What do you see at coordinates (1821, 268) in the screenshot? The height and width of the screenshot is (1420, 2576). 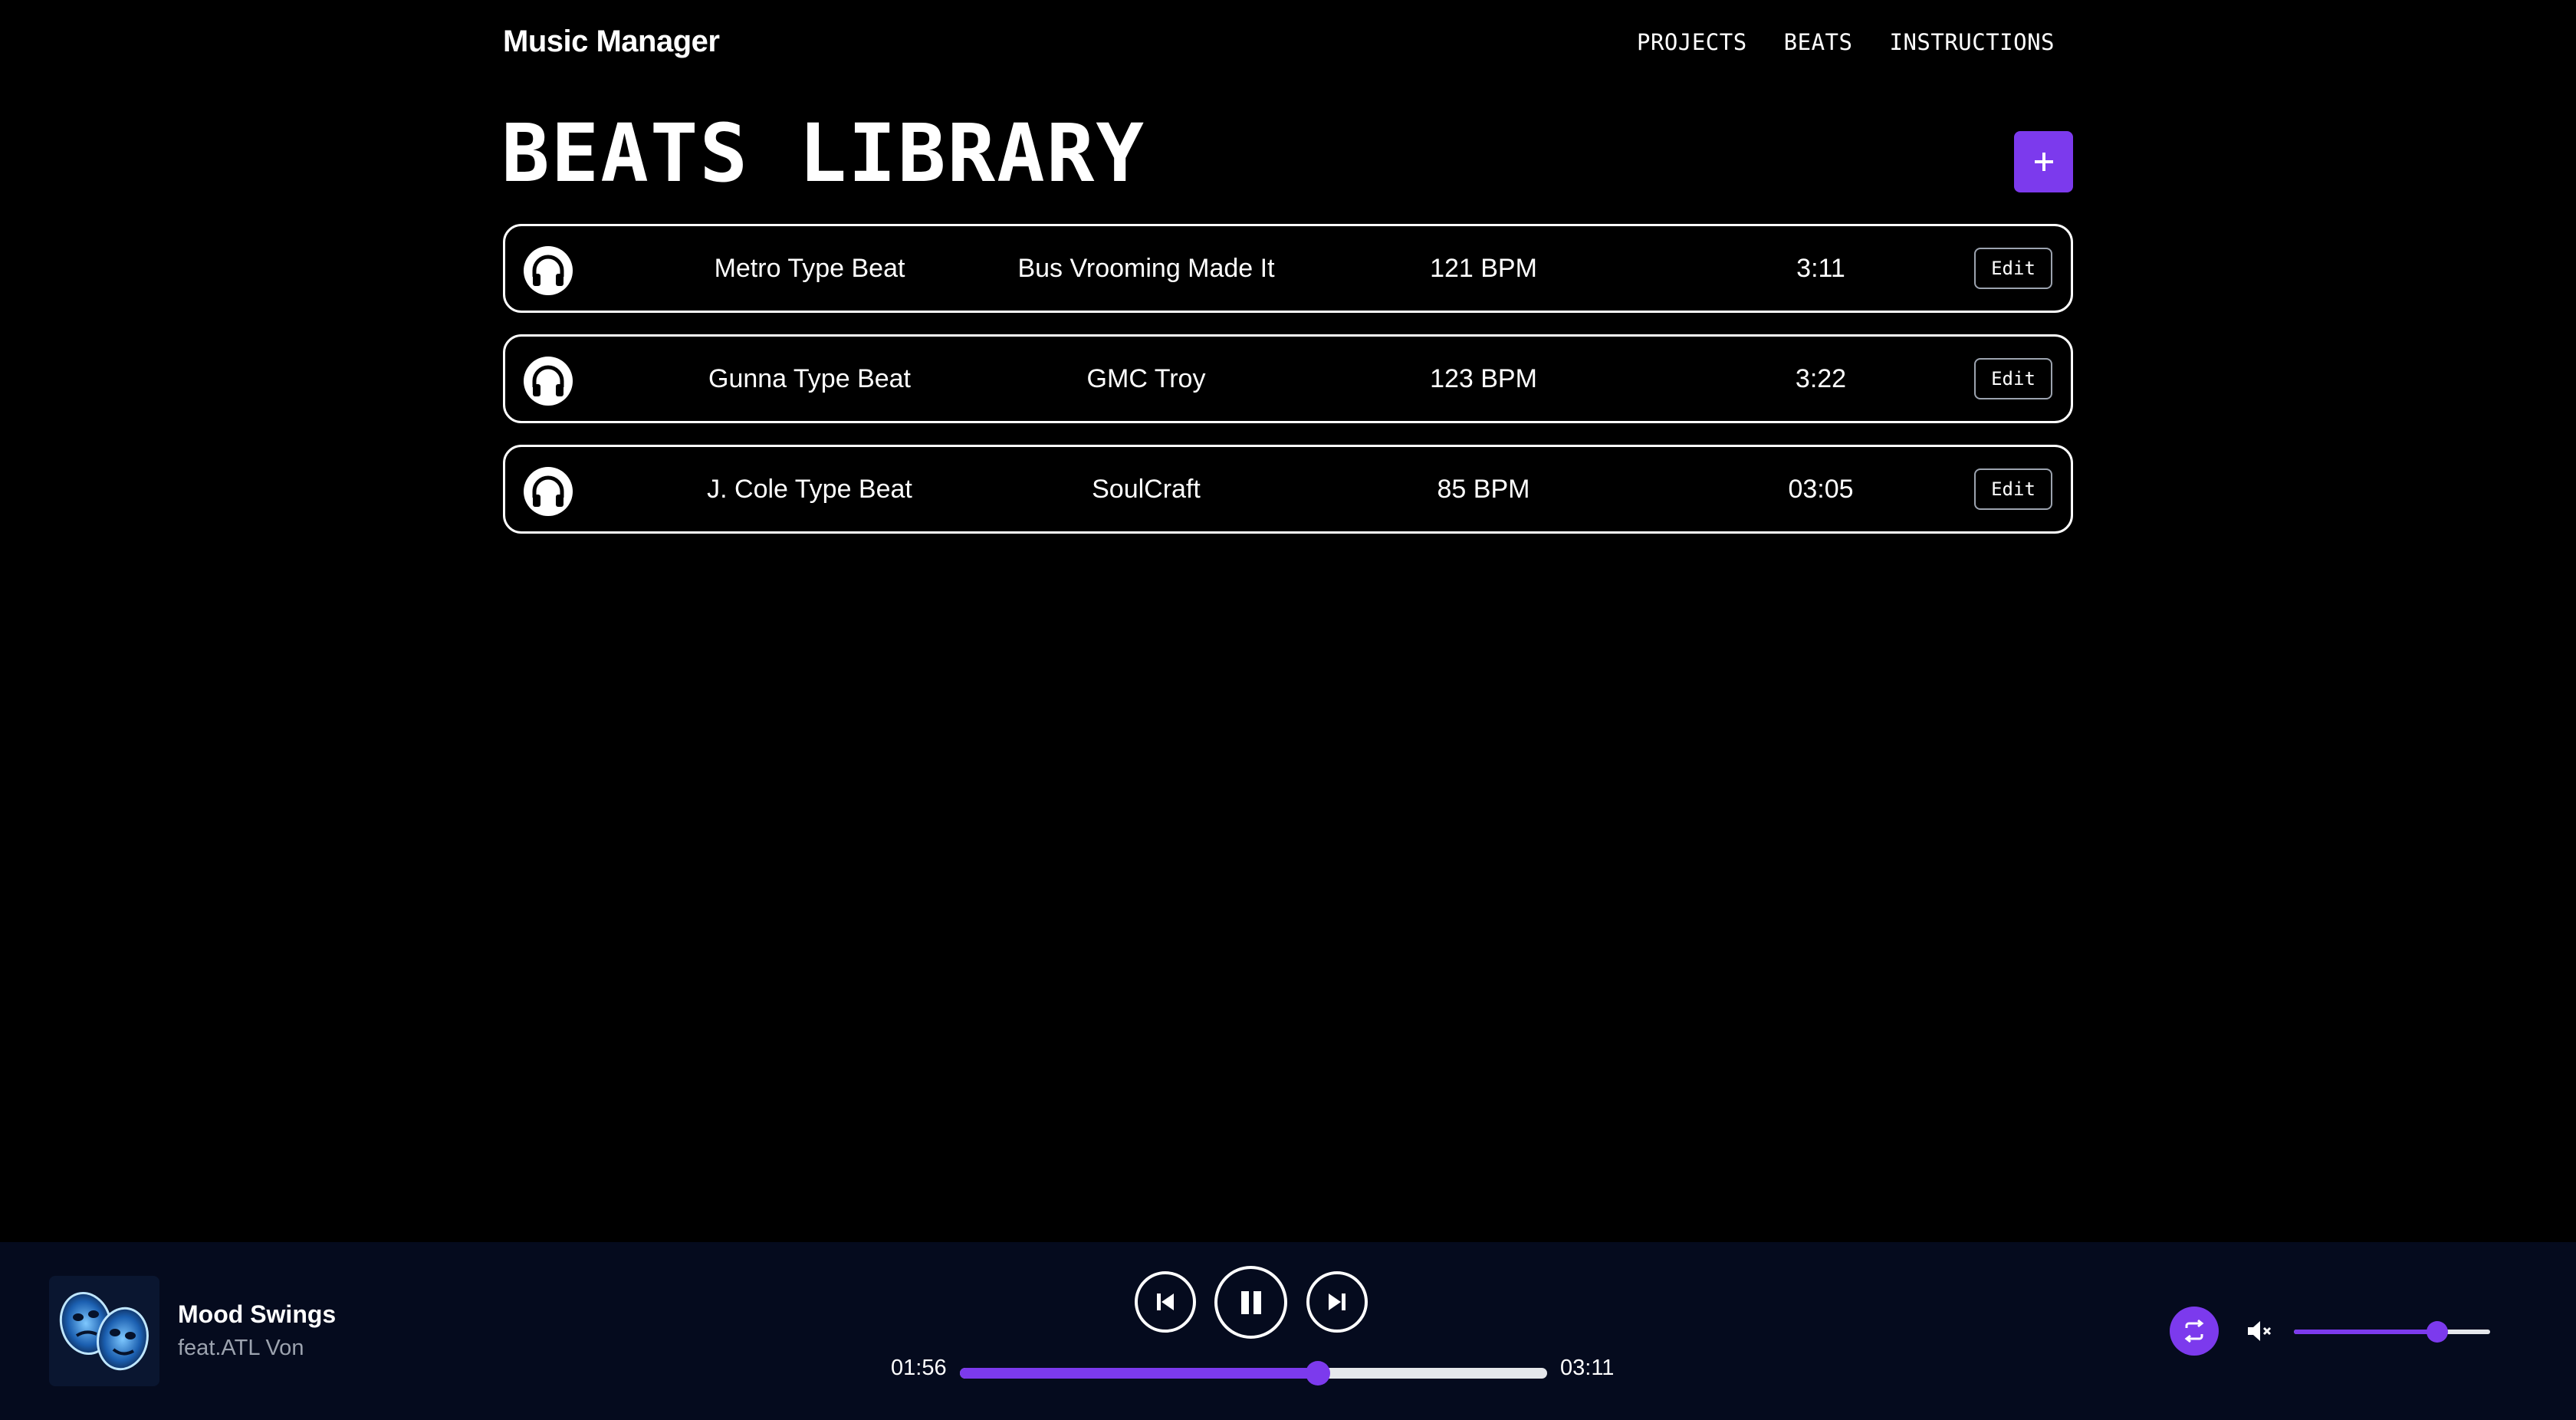 I see `beat-duration: 3:11` at bounding box center [1821, 268].